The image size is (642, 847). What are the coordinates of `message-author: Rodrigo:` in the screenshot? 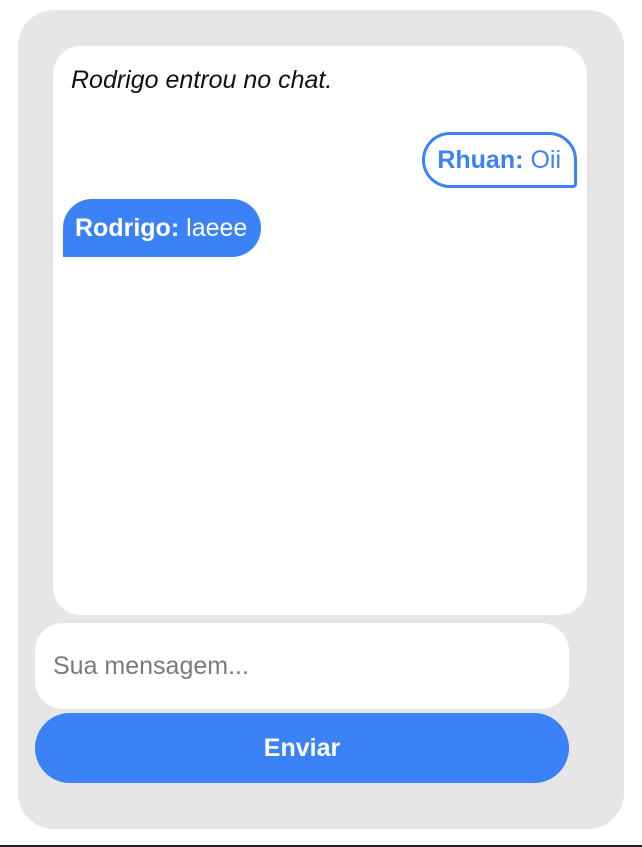 It's located at (127, 227).